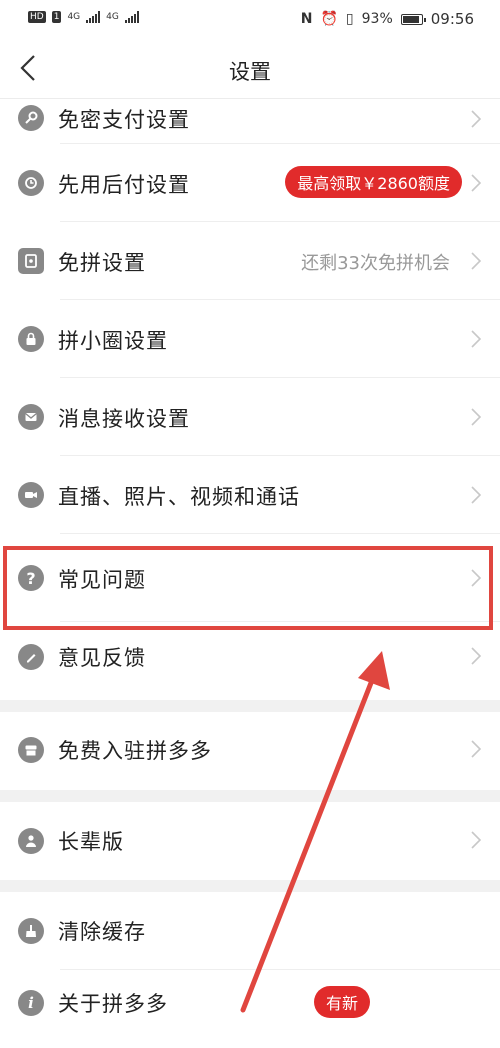 The image size is (500, 1048). What do you see at coordinates (31, 931) in the screenshot?
I see `broom-icon` at bounding box center [31, 931].